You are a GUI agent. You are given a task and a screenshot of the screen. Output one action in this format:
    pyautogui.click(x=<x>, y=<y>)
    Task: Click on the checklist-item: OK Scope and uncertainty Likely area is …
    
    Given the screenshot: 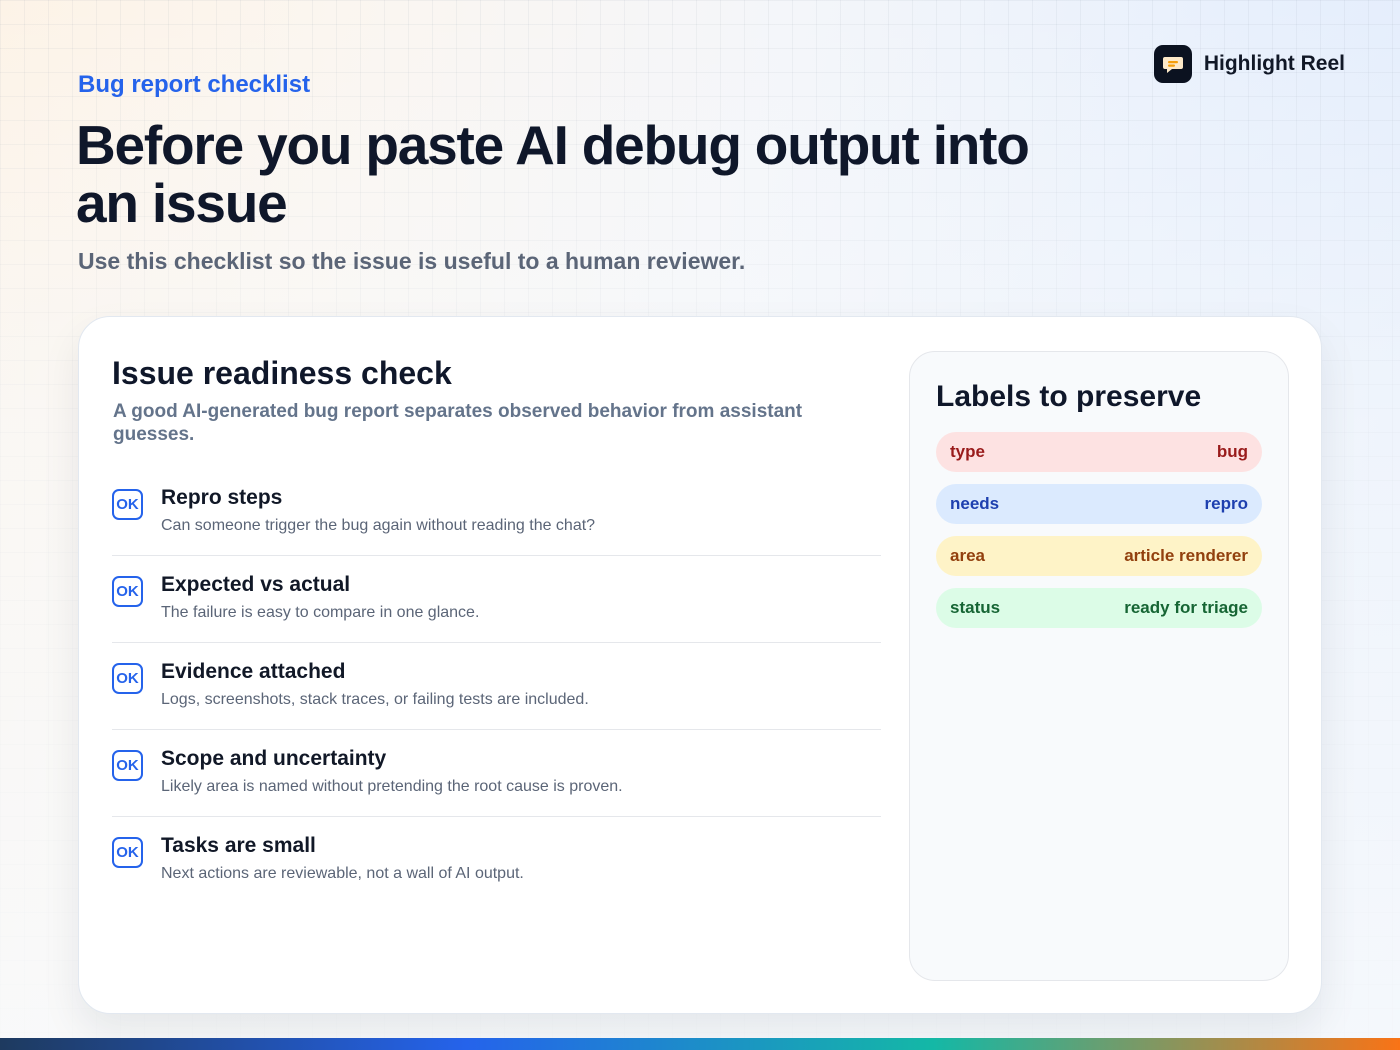 What is the action you would take?
    pyautogui.click(x=496, y=773)
    